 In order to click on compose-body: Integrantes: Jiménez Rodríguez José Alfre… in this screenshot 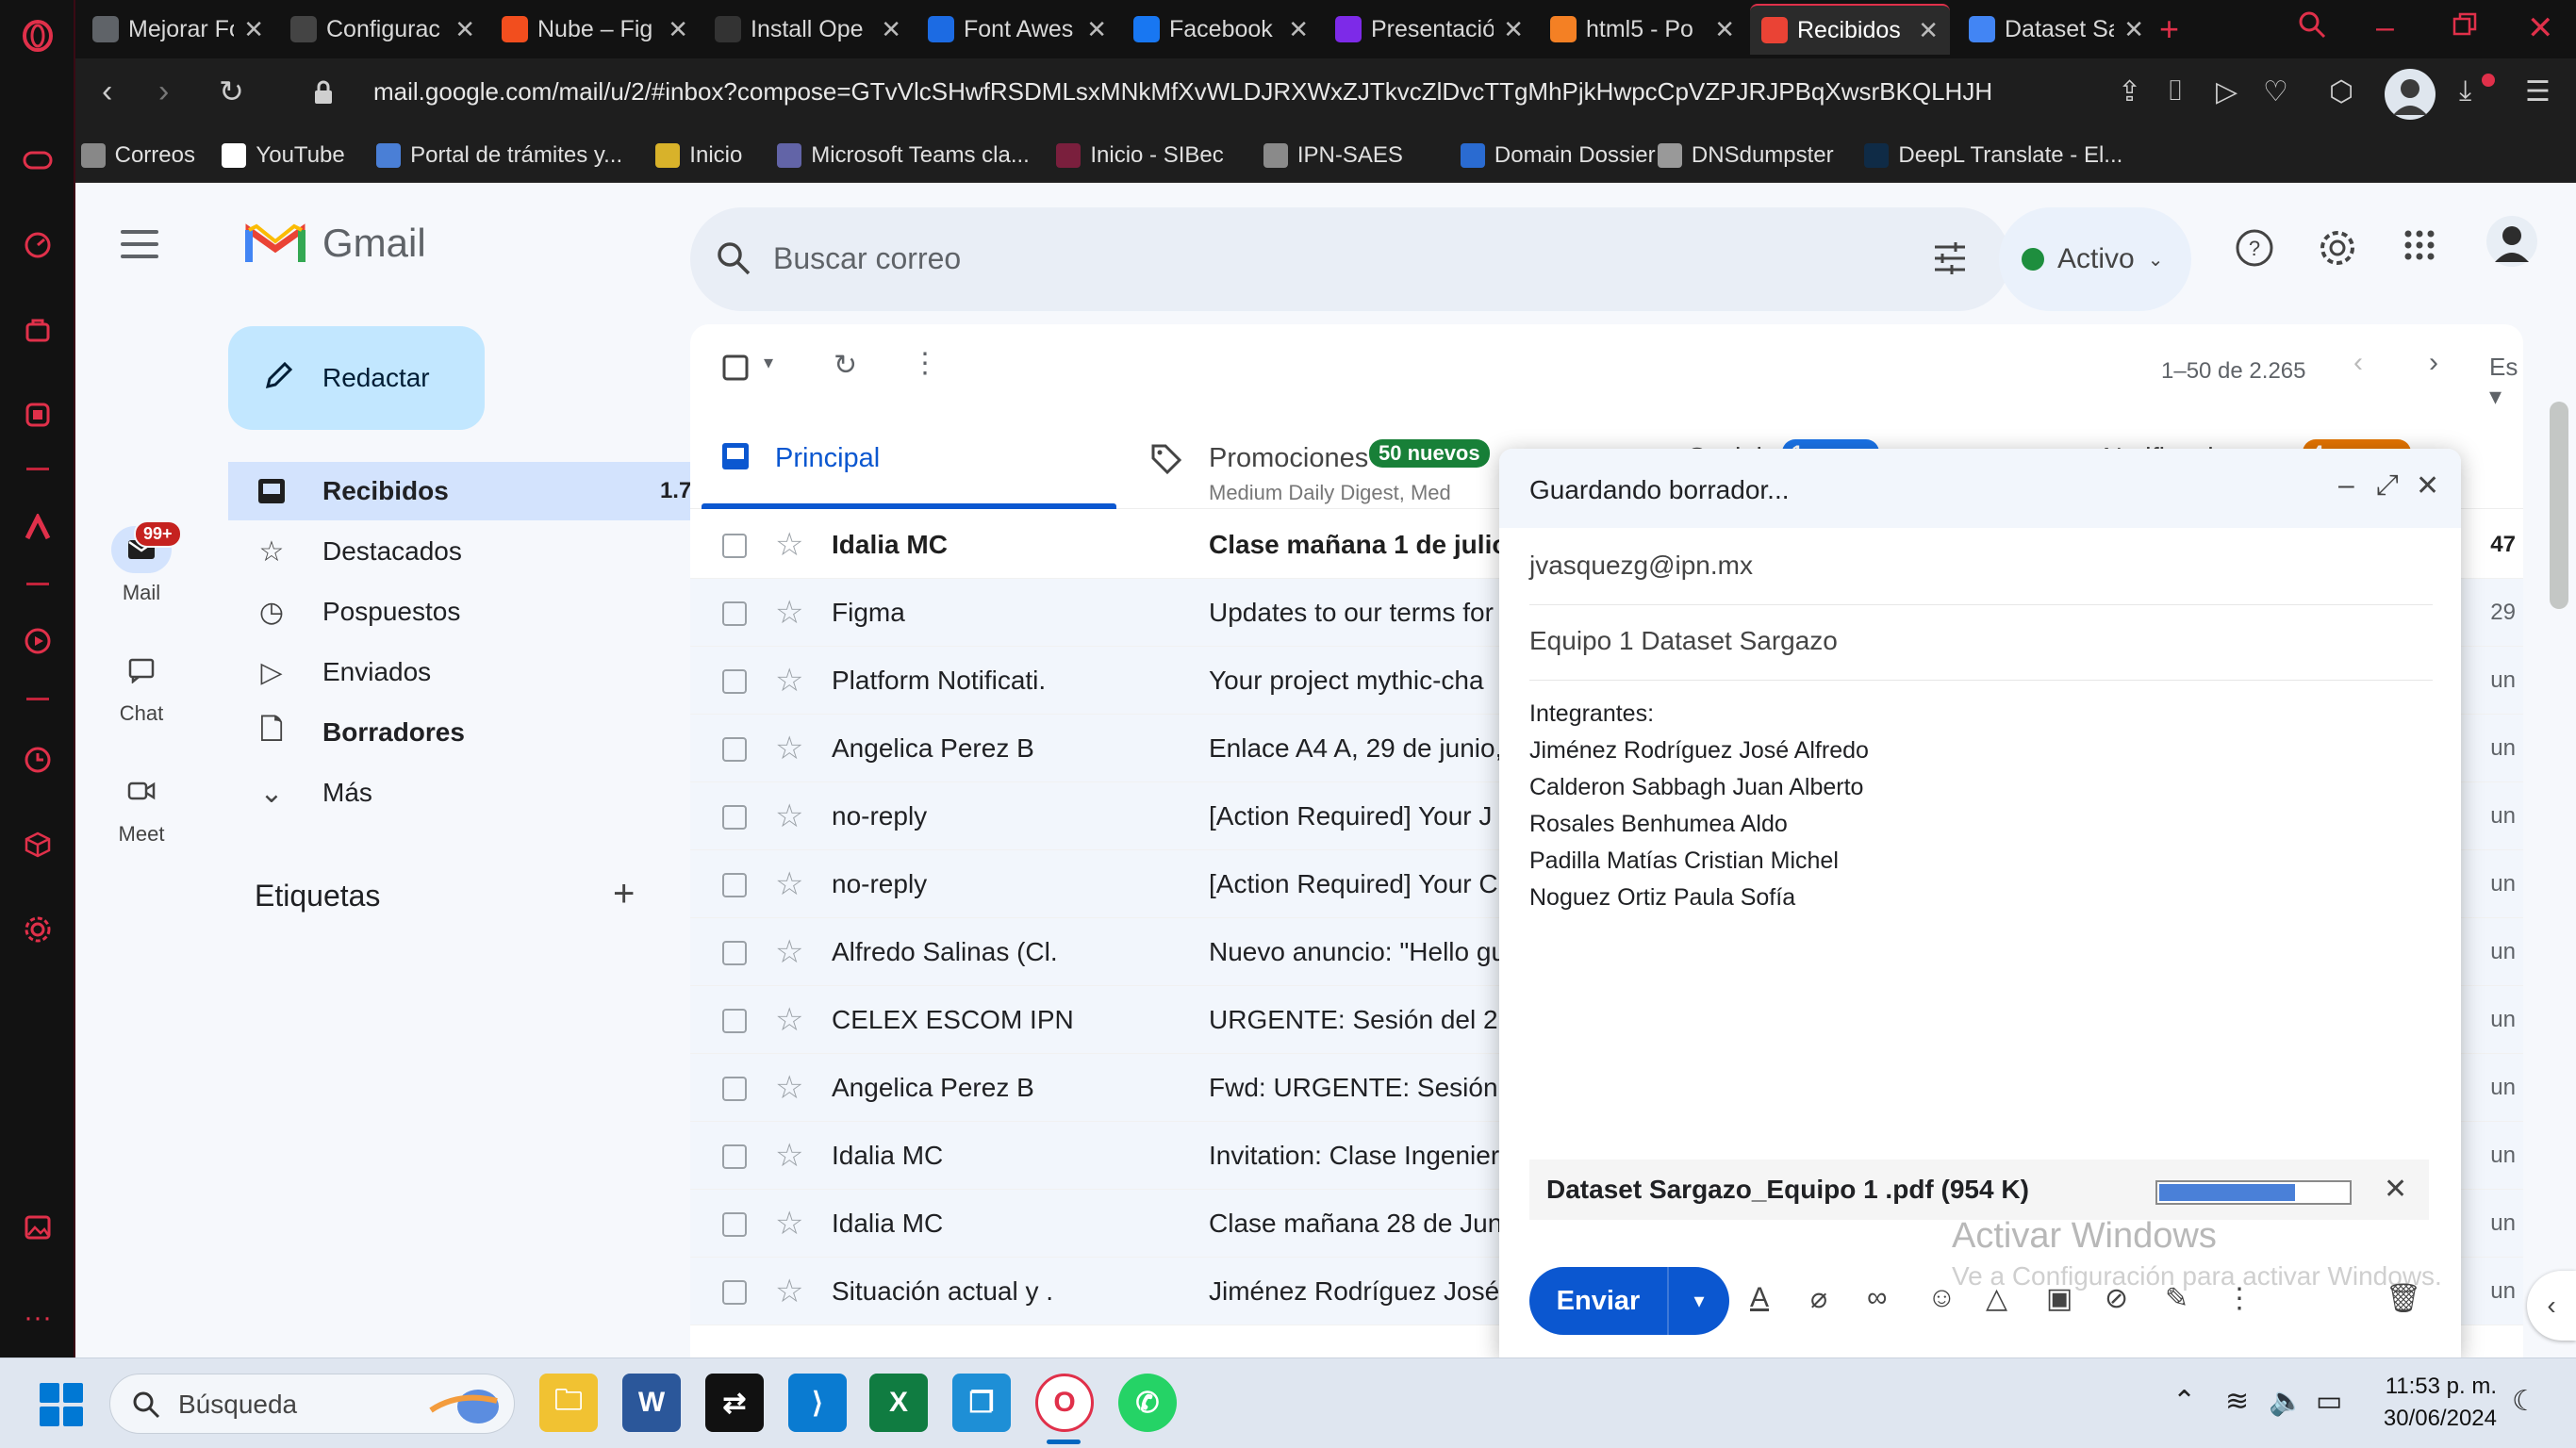, I will do `click(1981, 806)`.